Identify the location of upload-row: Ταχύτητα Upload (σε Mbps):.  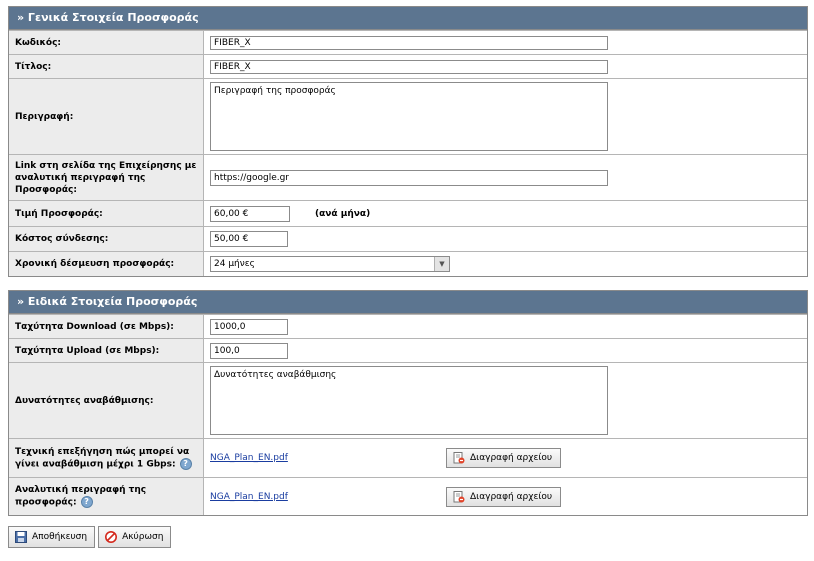
(408, 350).